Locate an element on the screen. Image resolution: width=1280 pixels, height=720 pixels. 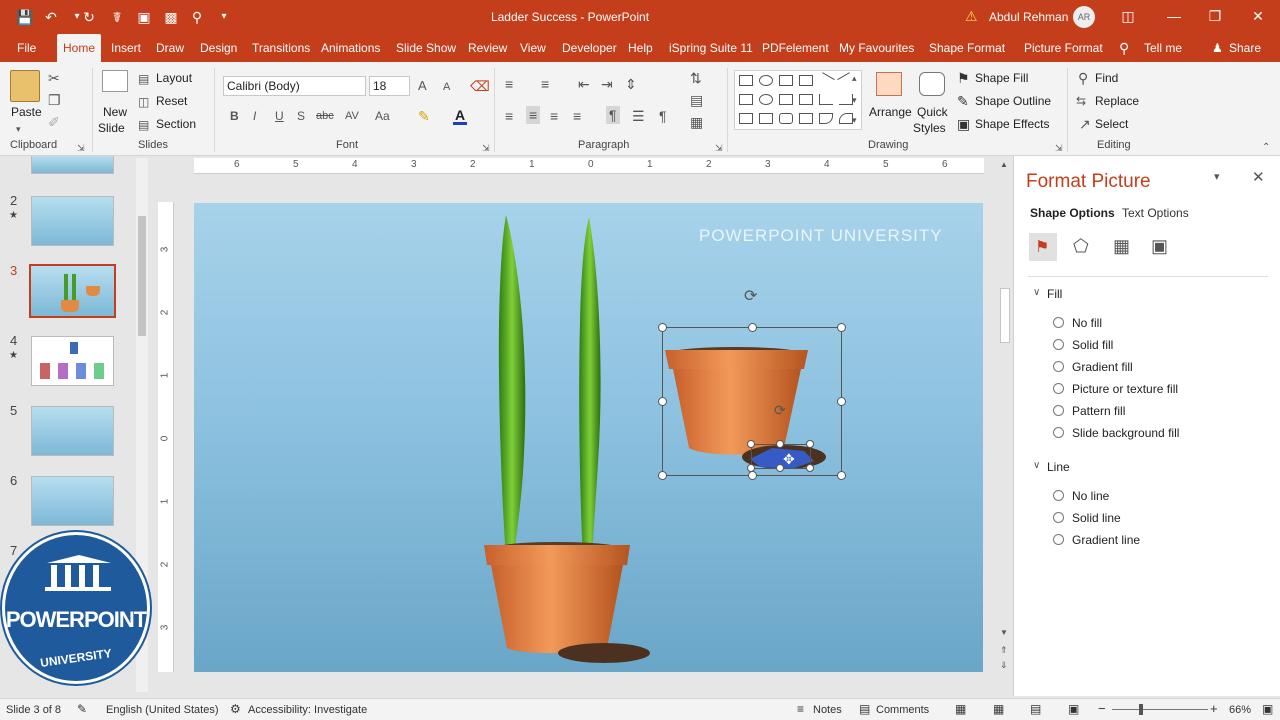
tab-ispring: iSpring Suite 11 is located at coordinates (711, 48).